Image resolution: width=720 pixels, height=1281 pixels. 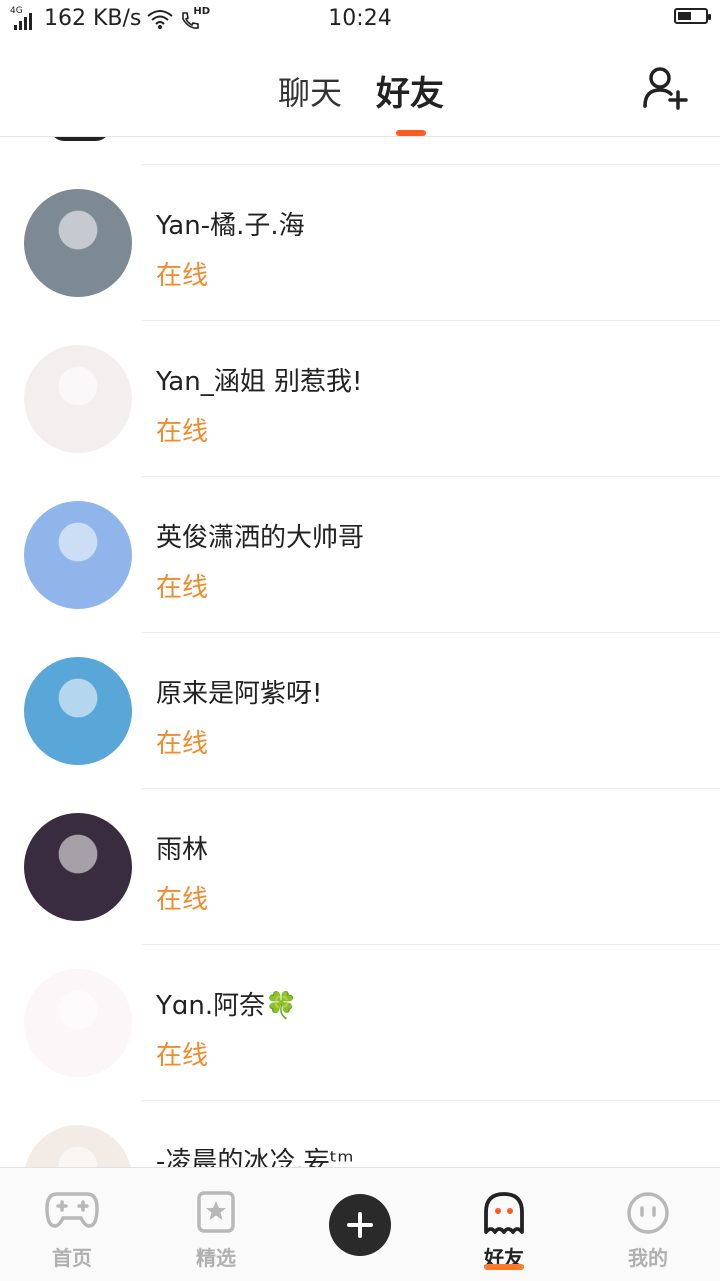 I want to click on nav-friends: 好友, so click(x=504, y=1224).